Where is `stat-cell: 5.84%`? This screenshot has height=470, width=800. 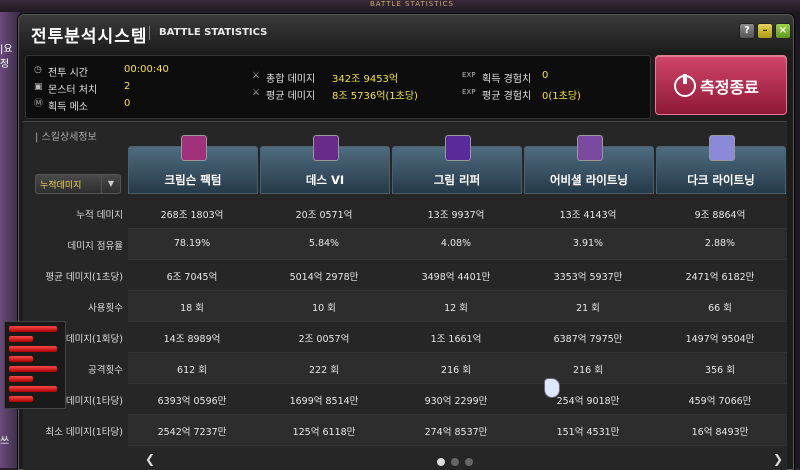 stat-cell: 5.84% is located at coordinates (324, 243).